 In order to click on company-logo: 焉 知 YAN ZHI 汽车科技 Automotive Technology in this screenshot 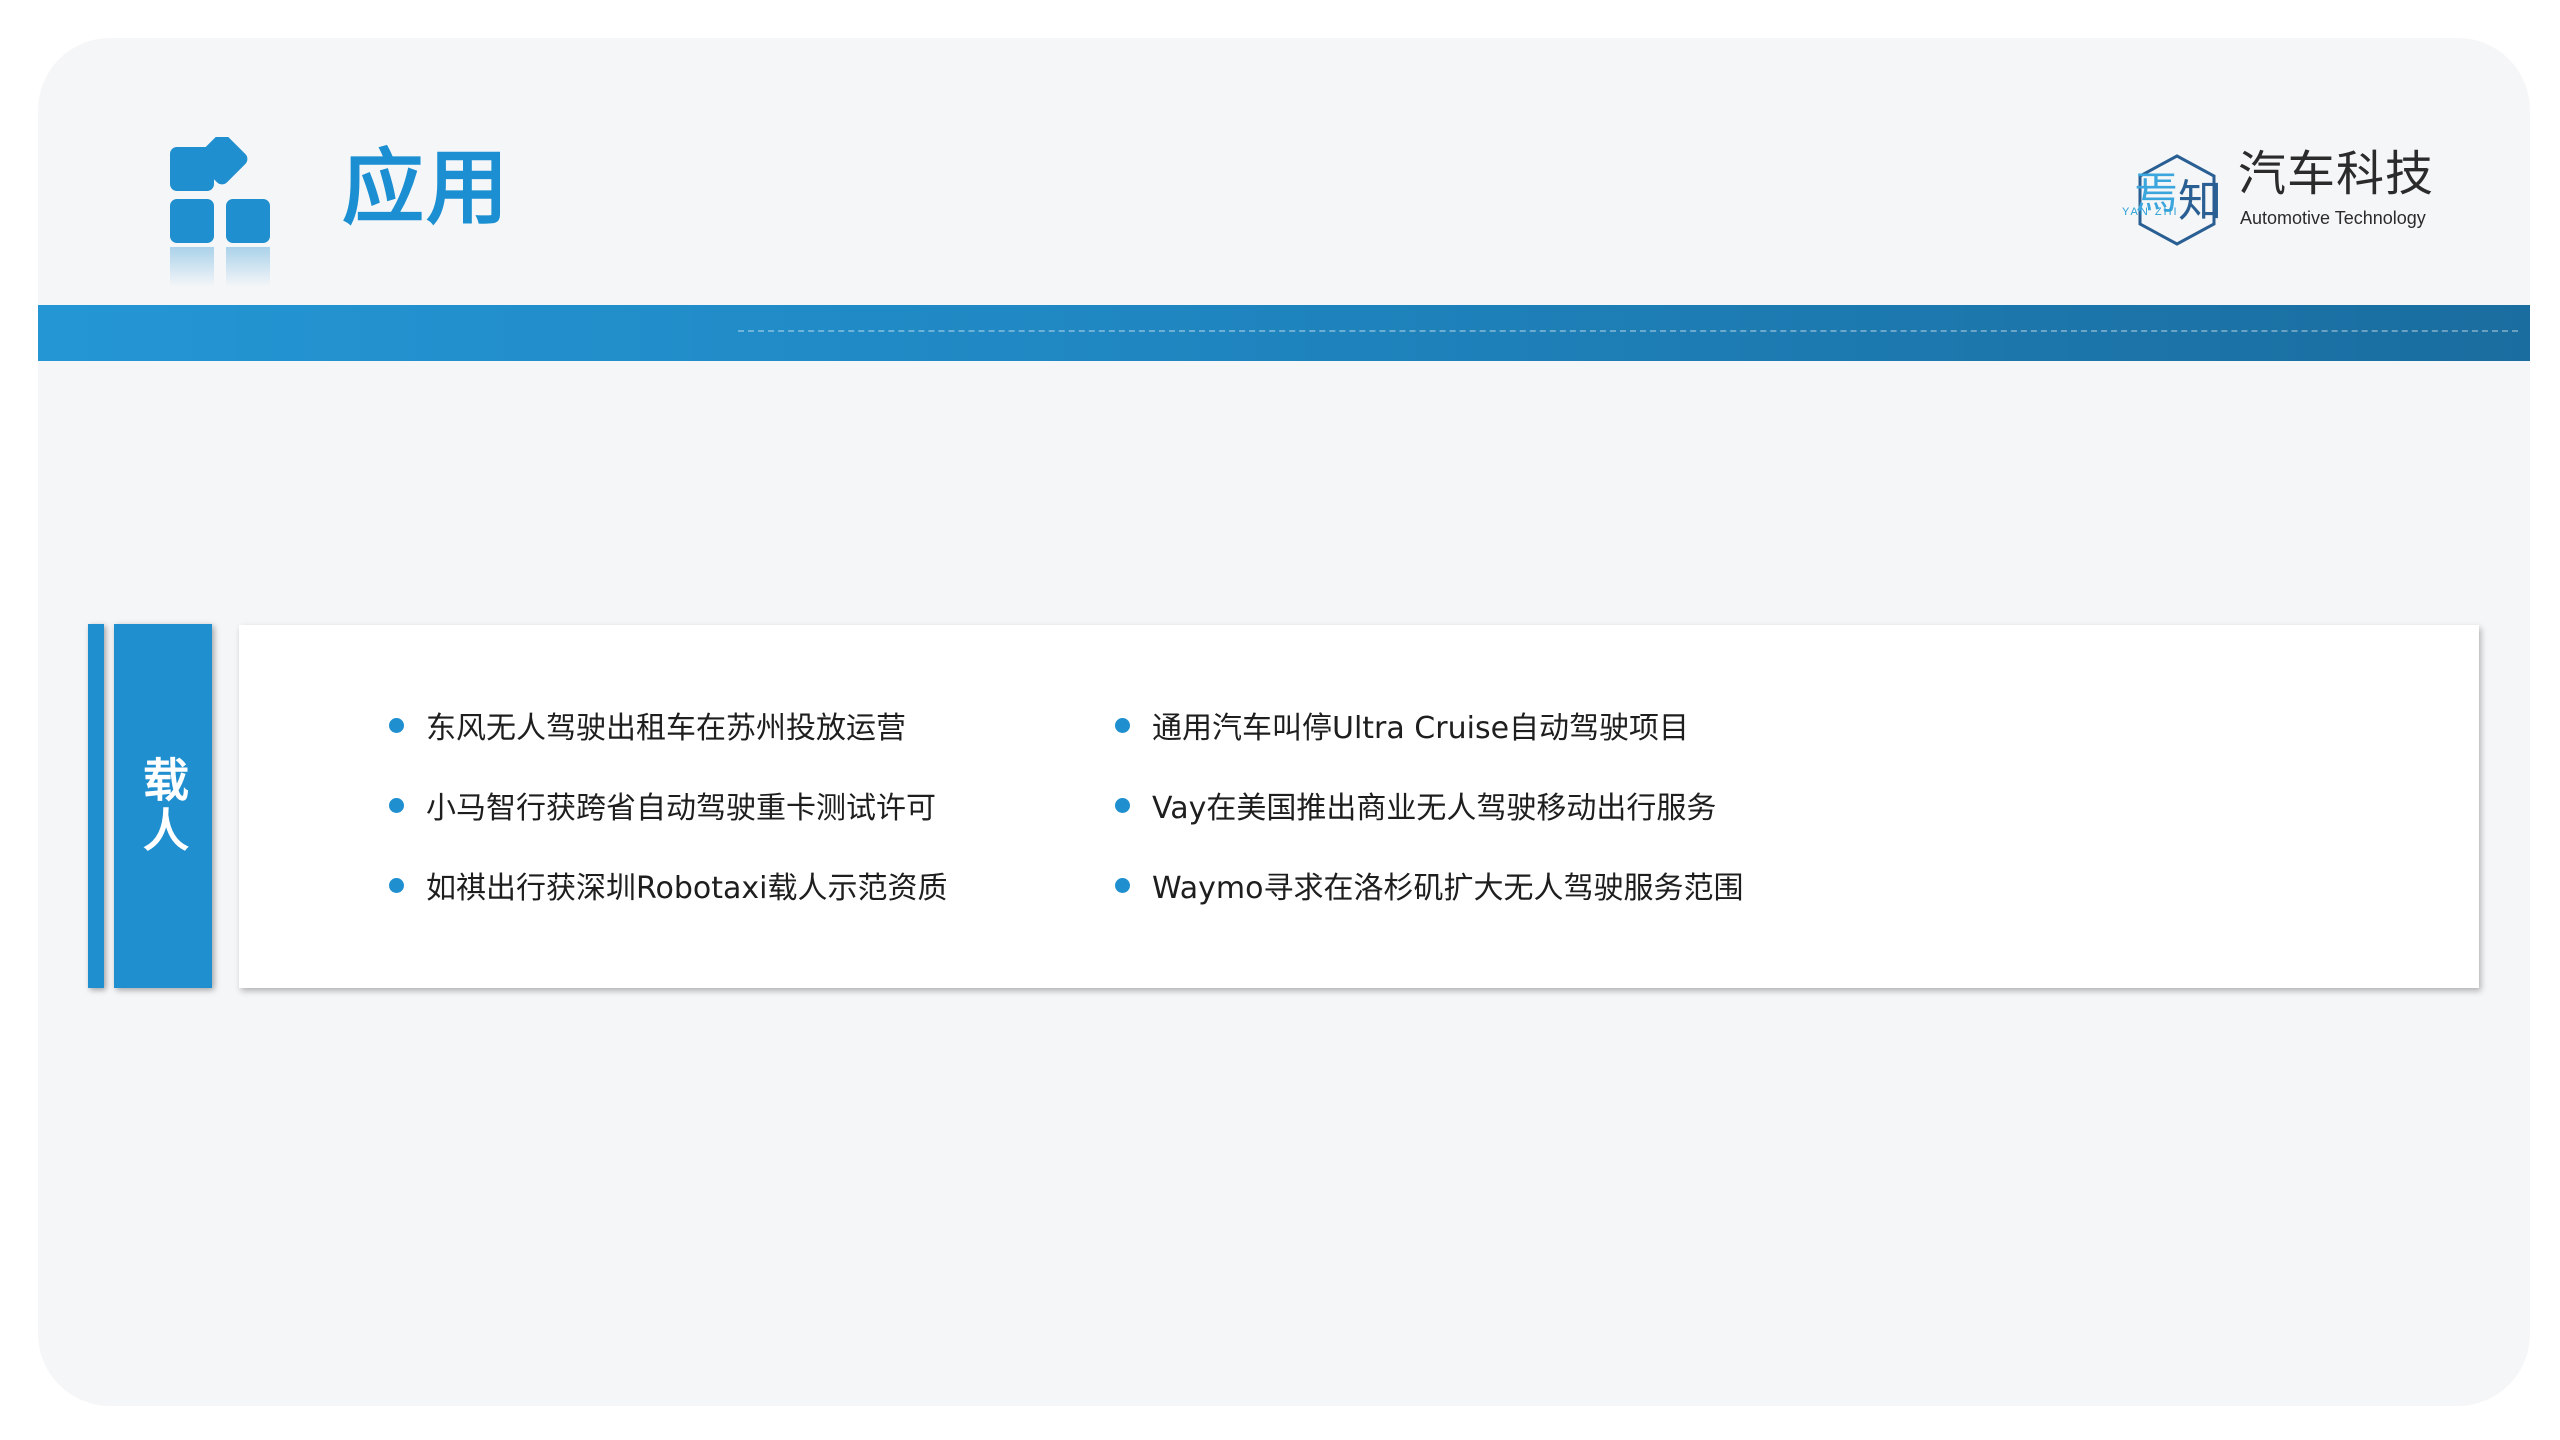, I will do `click(2287, 201)`.